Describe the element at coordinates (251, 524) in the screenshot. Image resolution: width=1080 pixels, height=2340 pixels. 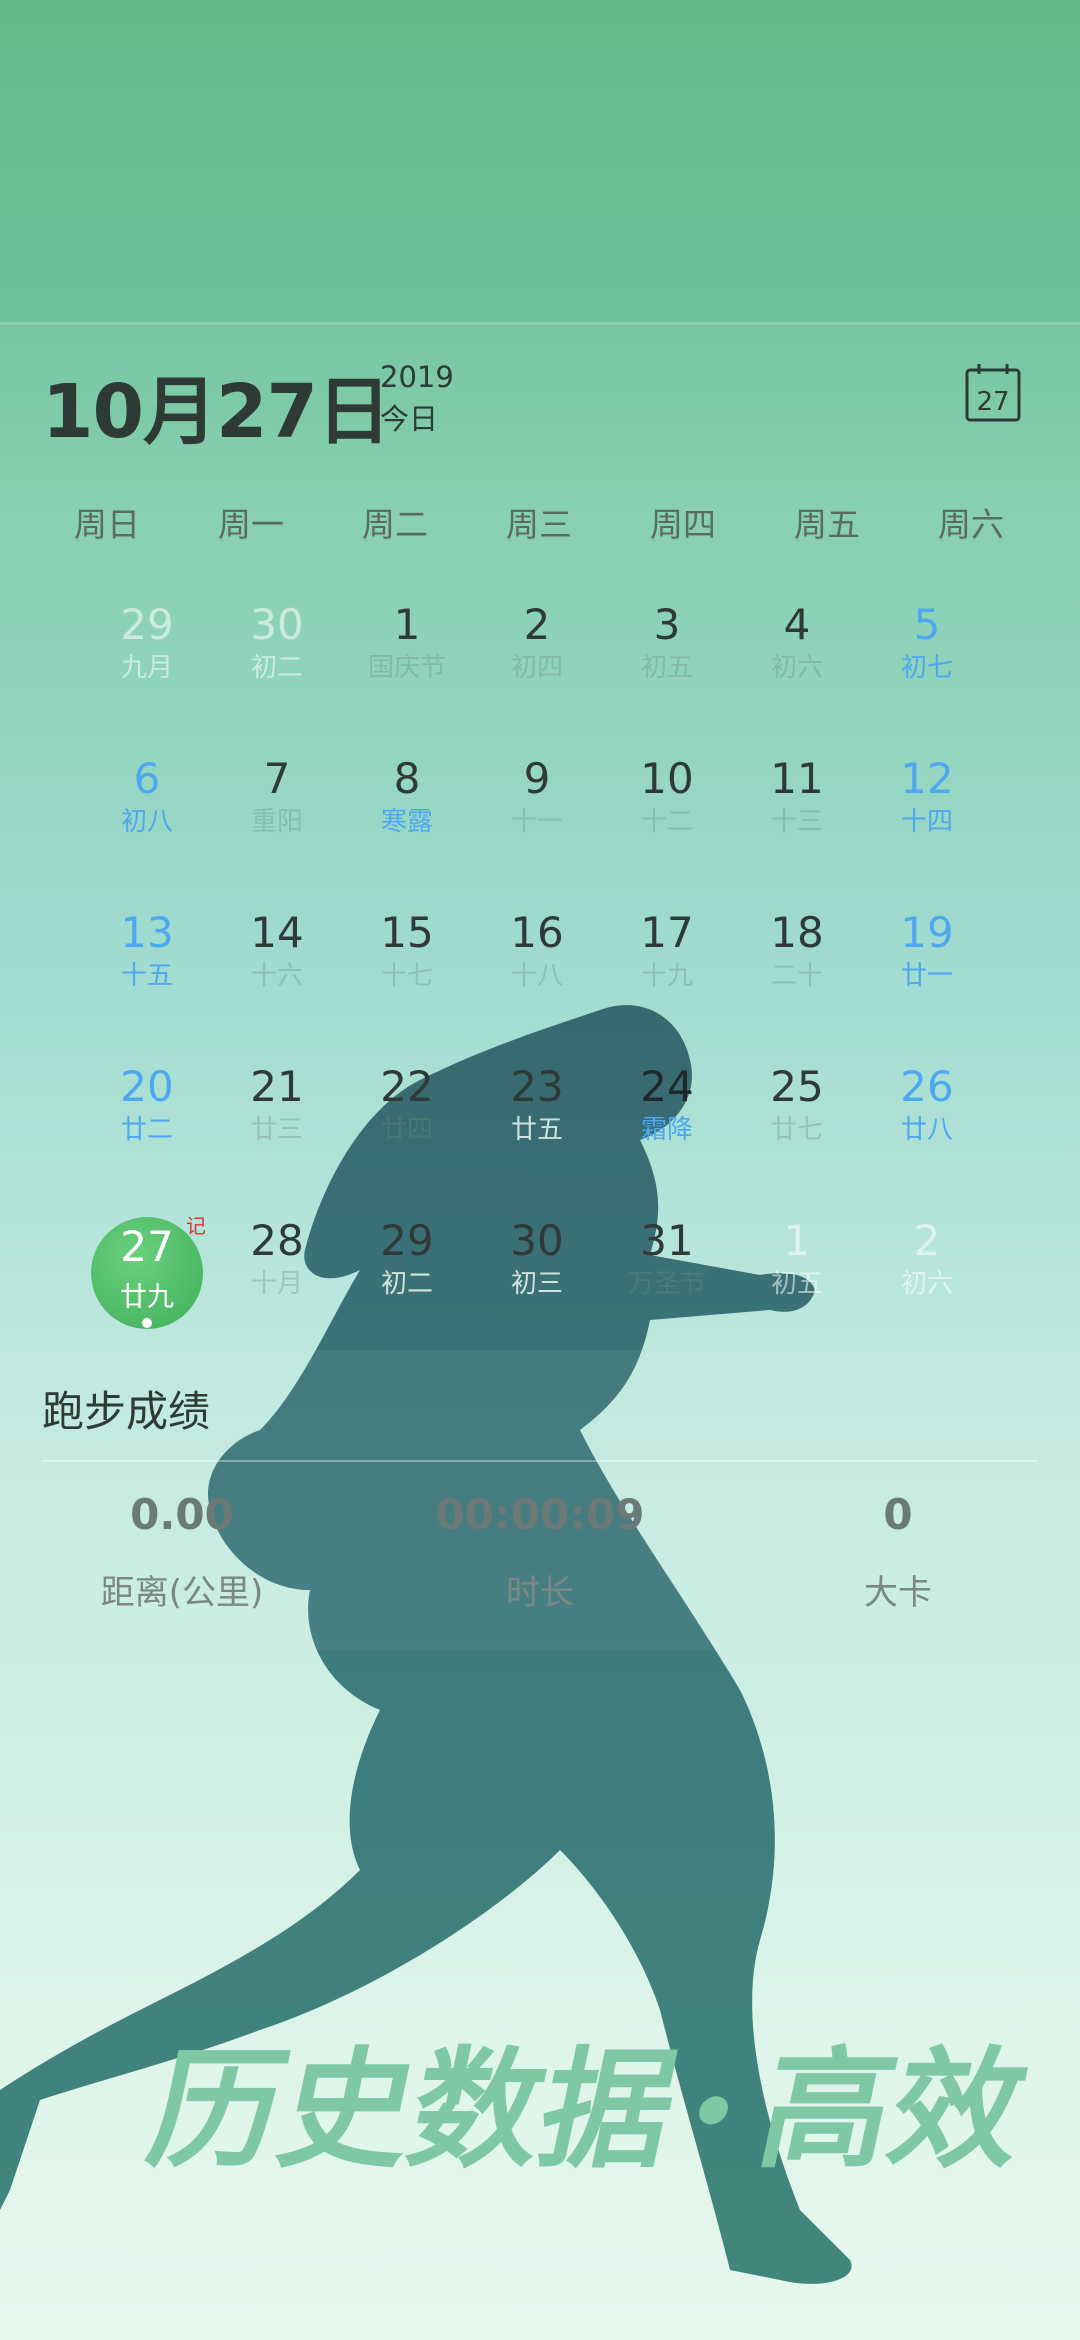
I see `weekday-mon: 周一` at that location.